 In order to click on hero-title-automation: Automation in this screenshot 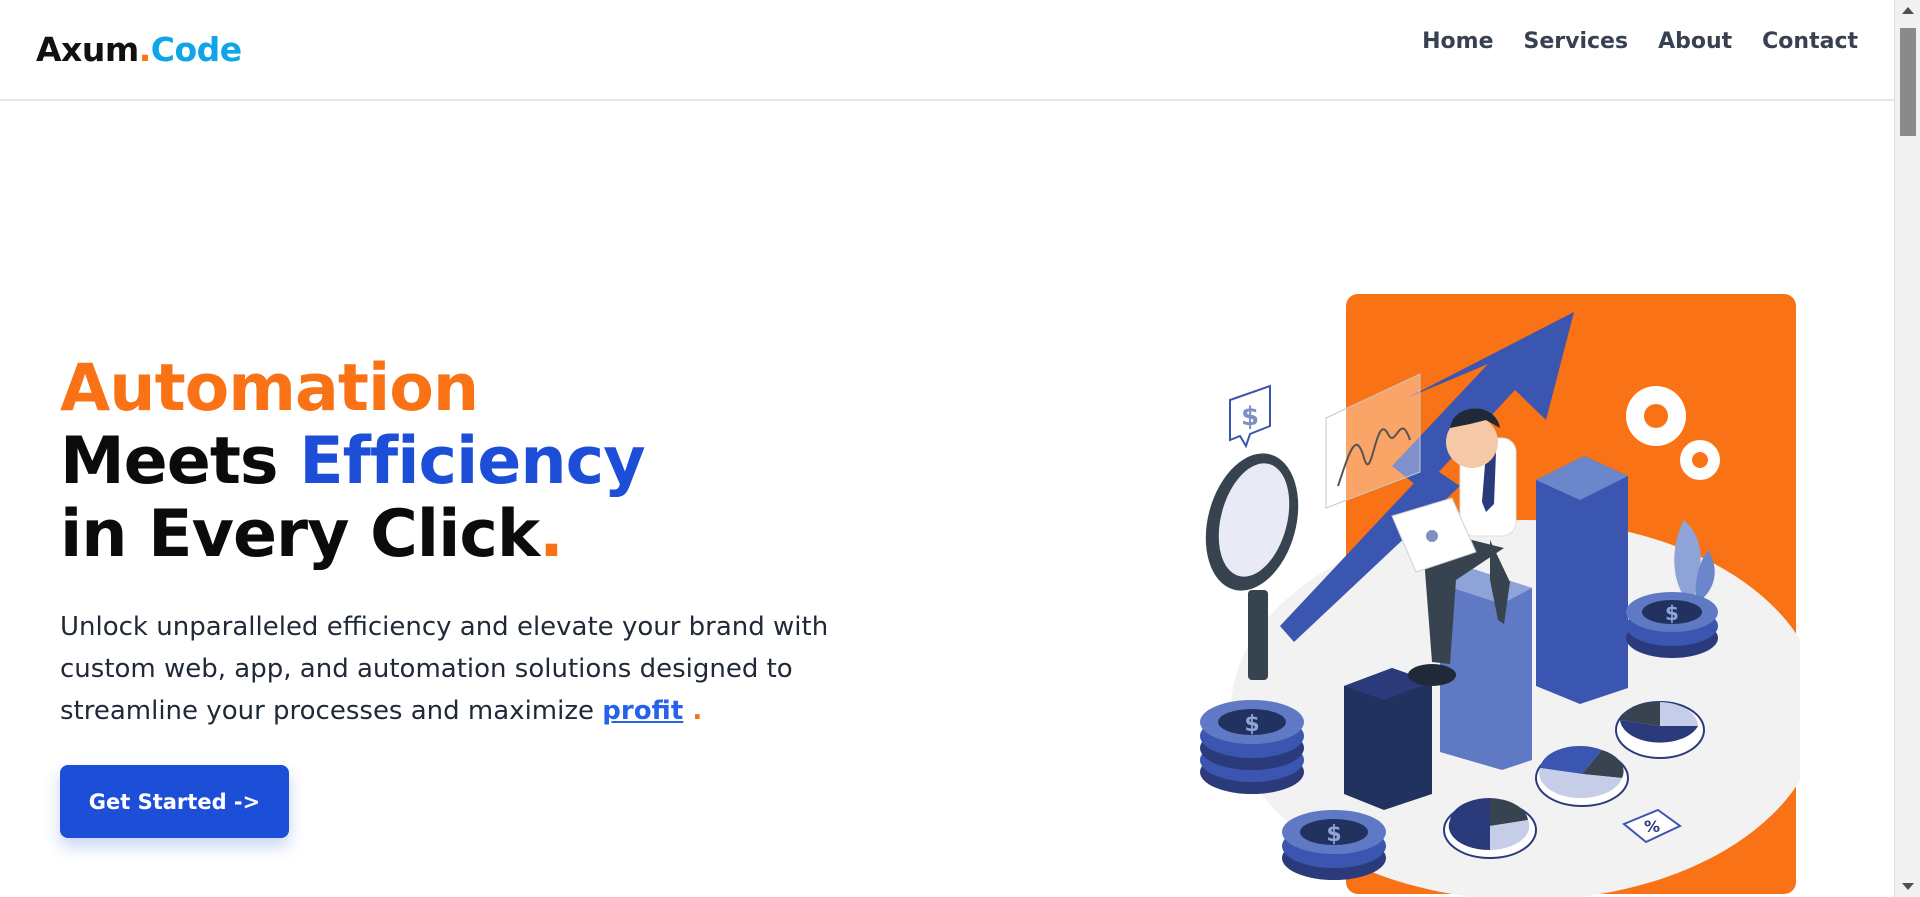, I will do `click(269, 388)`.